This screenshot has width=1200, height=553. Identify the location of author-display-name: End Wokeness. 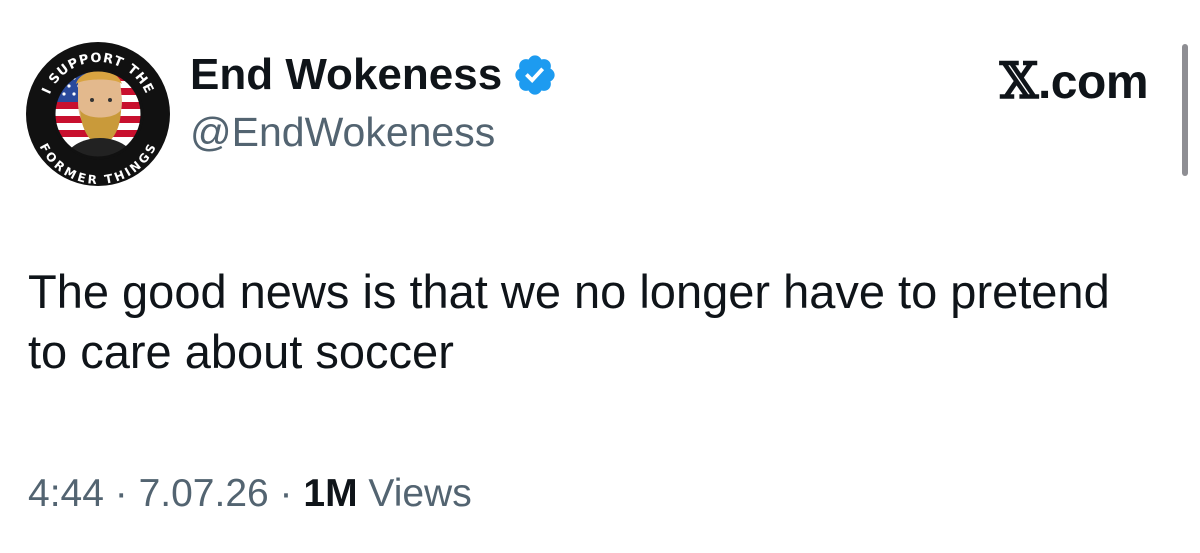
(346, 75).